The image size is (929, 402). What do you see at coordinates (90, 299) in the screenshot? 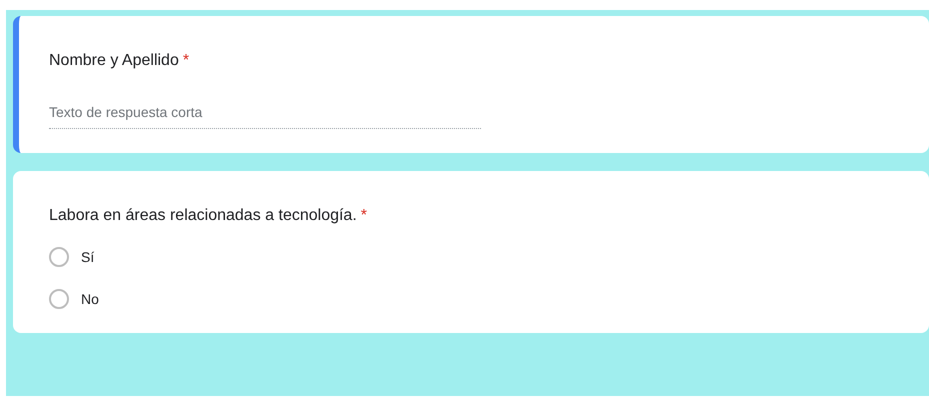
I see `option-label: No` at bounding box center [90, 299].